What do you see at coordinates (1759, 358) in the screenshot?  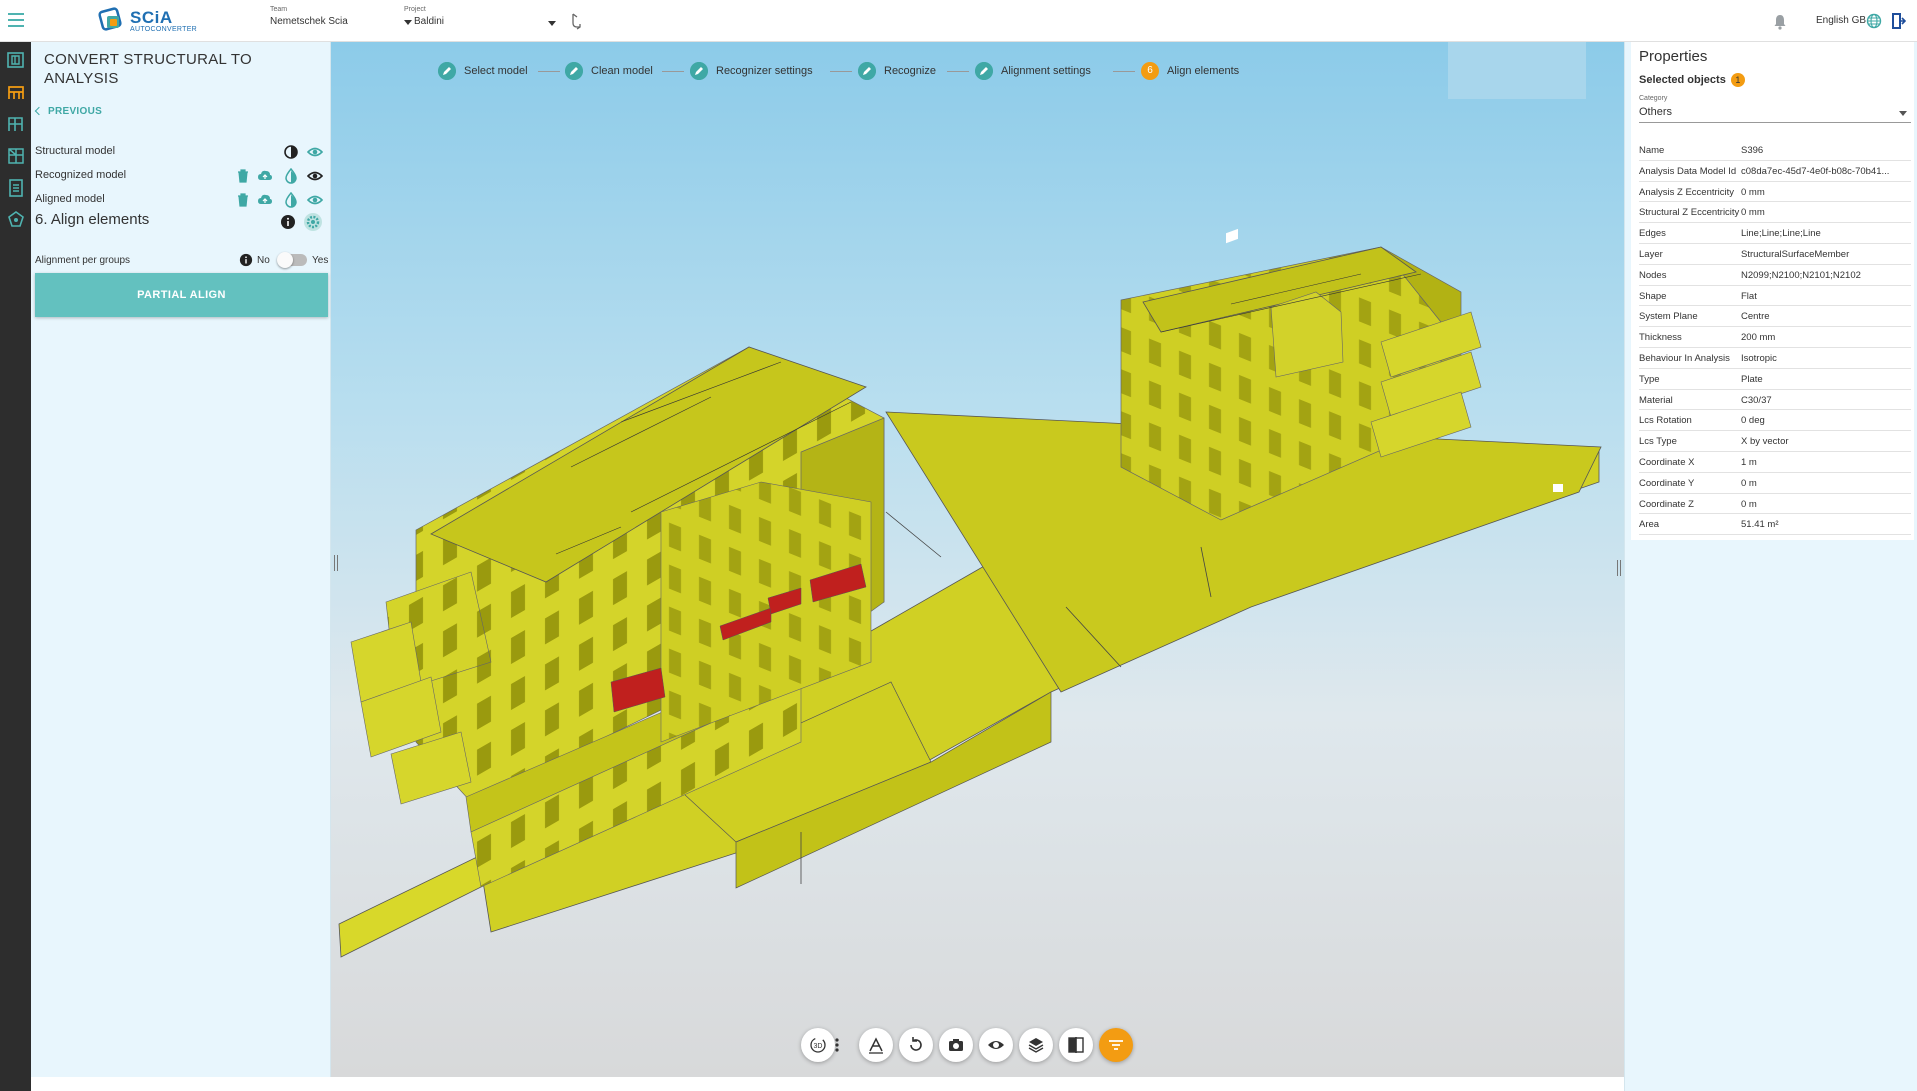 I see `property-value: Isotropic` at bounding box center [1759, 358].